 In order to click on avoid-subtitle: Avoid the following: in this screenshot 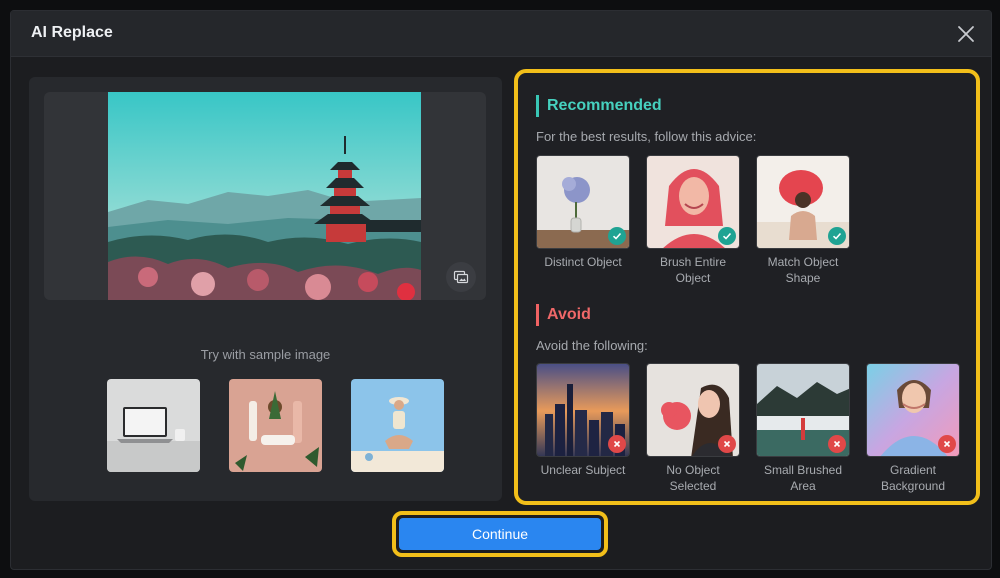, I will do `click(592, 345)`.